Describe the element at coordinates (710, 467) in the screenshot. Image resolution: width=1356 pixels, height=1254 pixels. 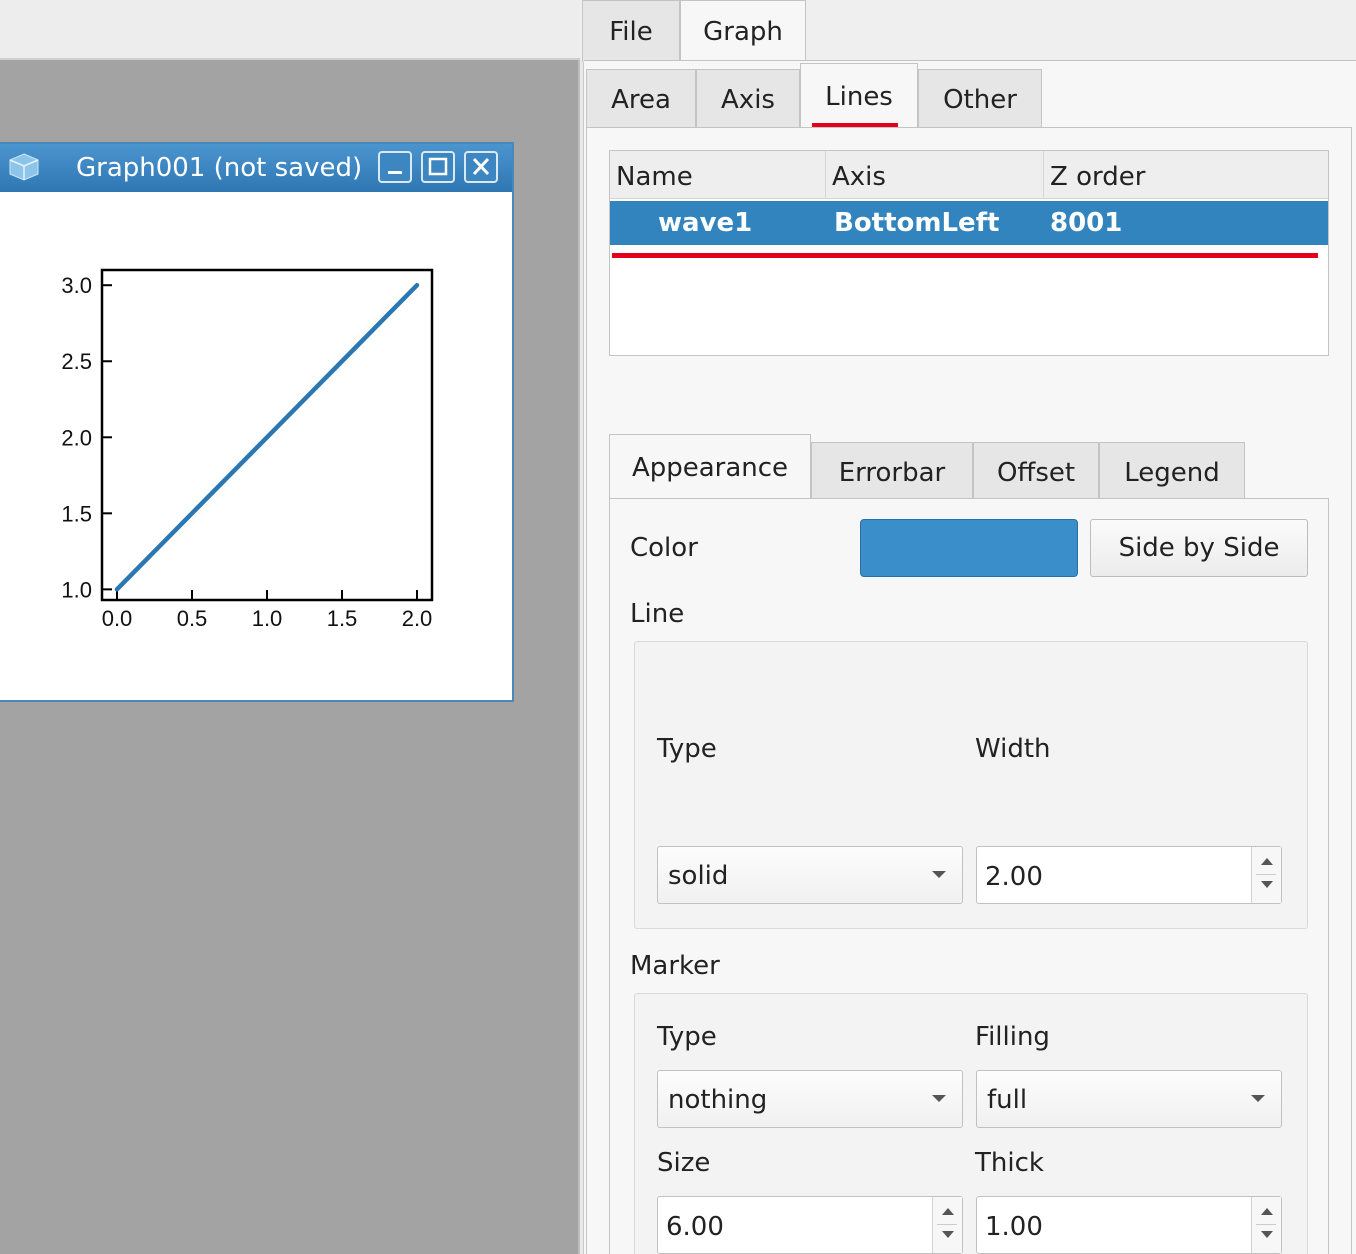
I see `tab-appearance: Appearance` at that location.